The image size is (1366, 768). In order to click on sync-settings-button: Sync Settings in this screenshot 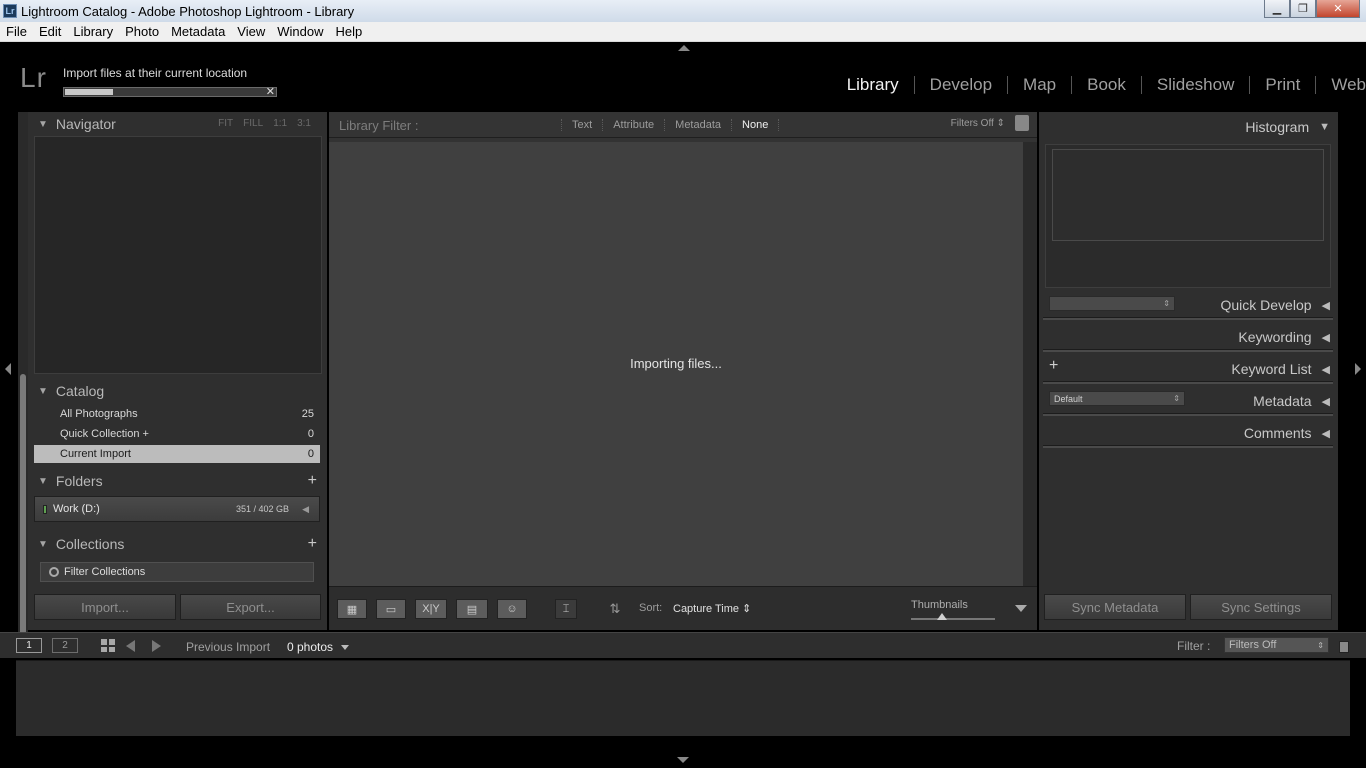, I will do `click(1261, 607)`.